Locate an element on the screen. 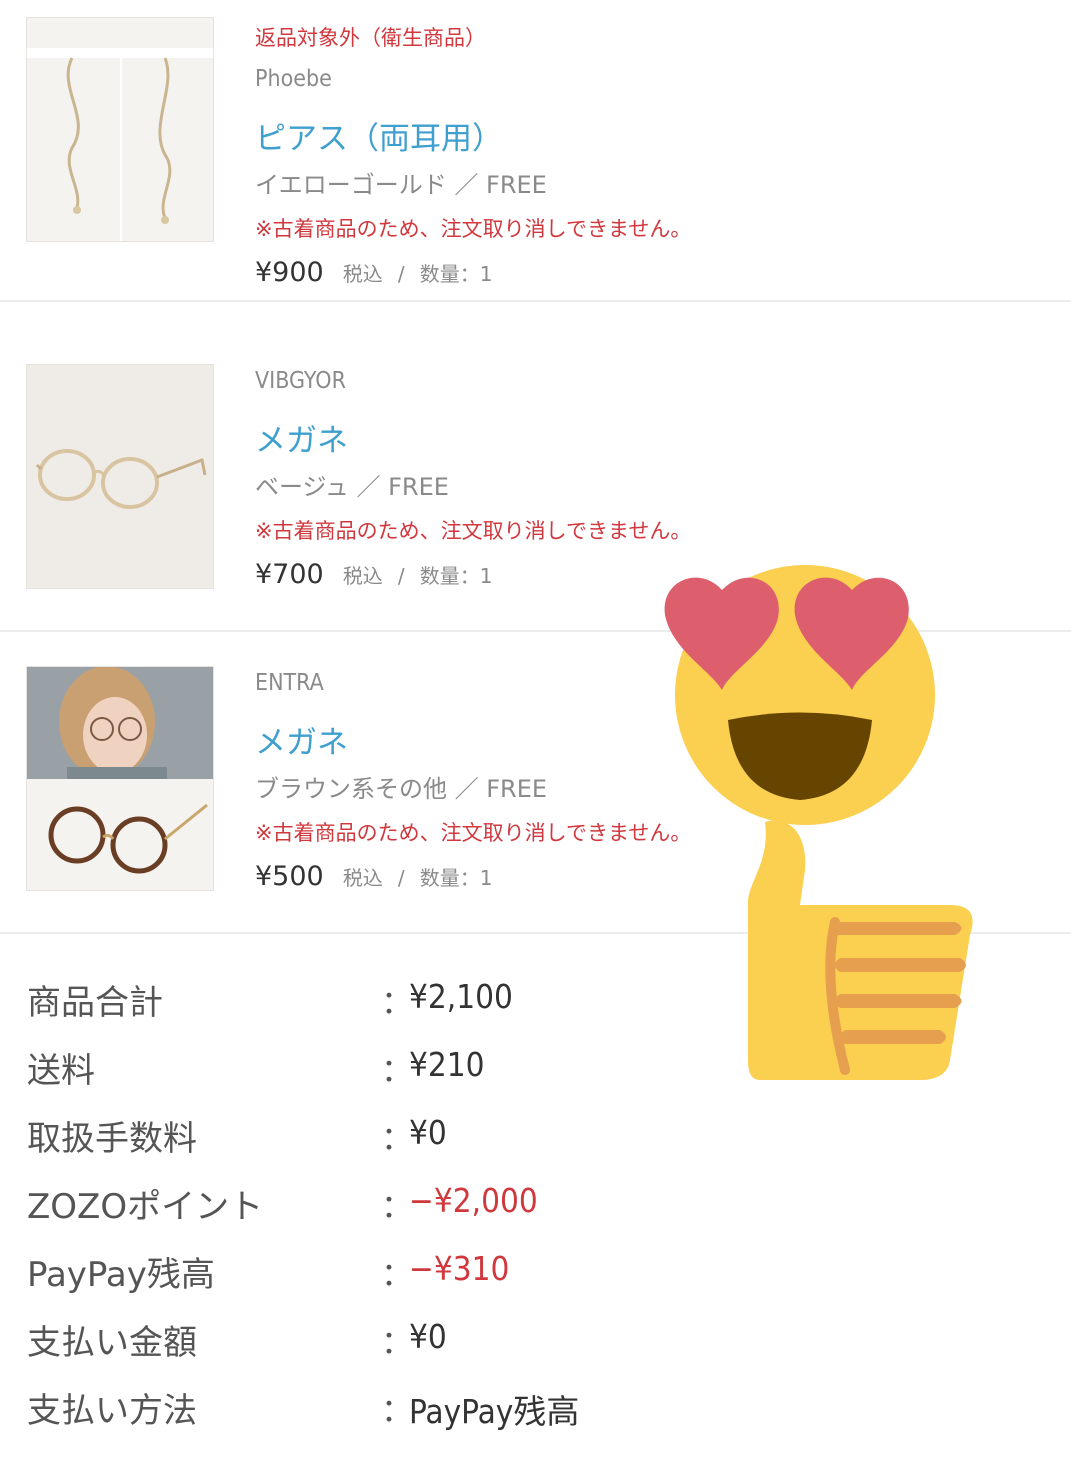 This screenshot has width=1071, height=1483. summary-row-zozo-points: ZOZOポイント ： −¥2,000 is located at coordinates (527, 1209).